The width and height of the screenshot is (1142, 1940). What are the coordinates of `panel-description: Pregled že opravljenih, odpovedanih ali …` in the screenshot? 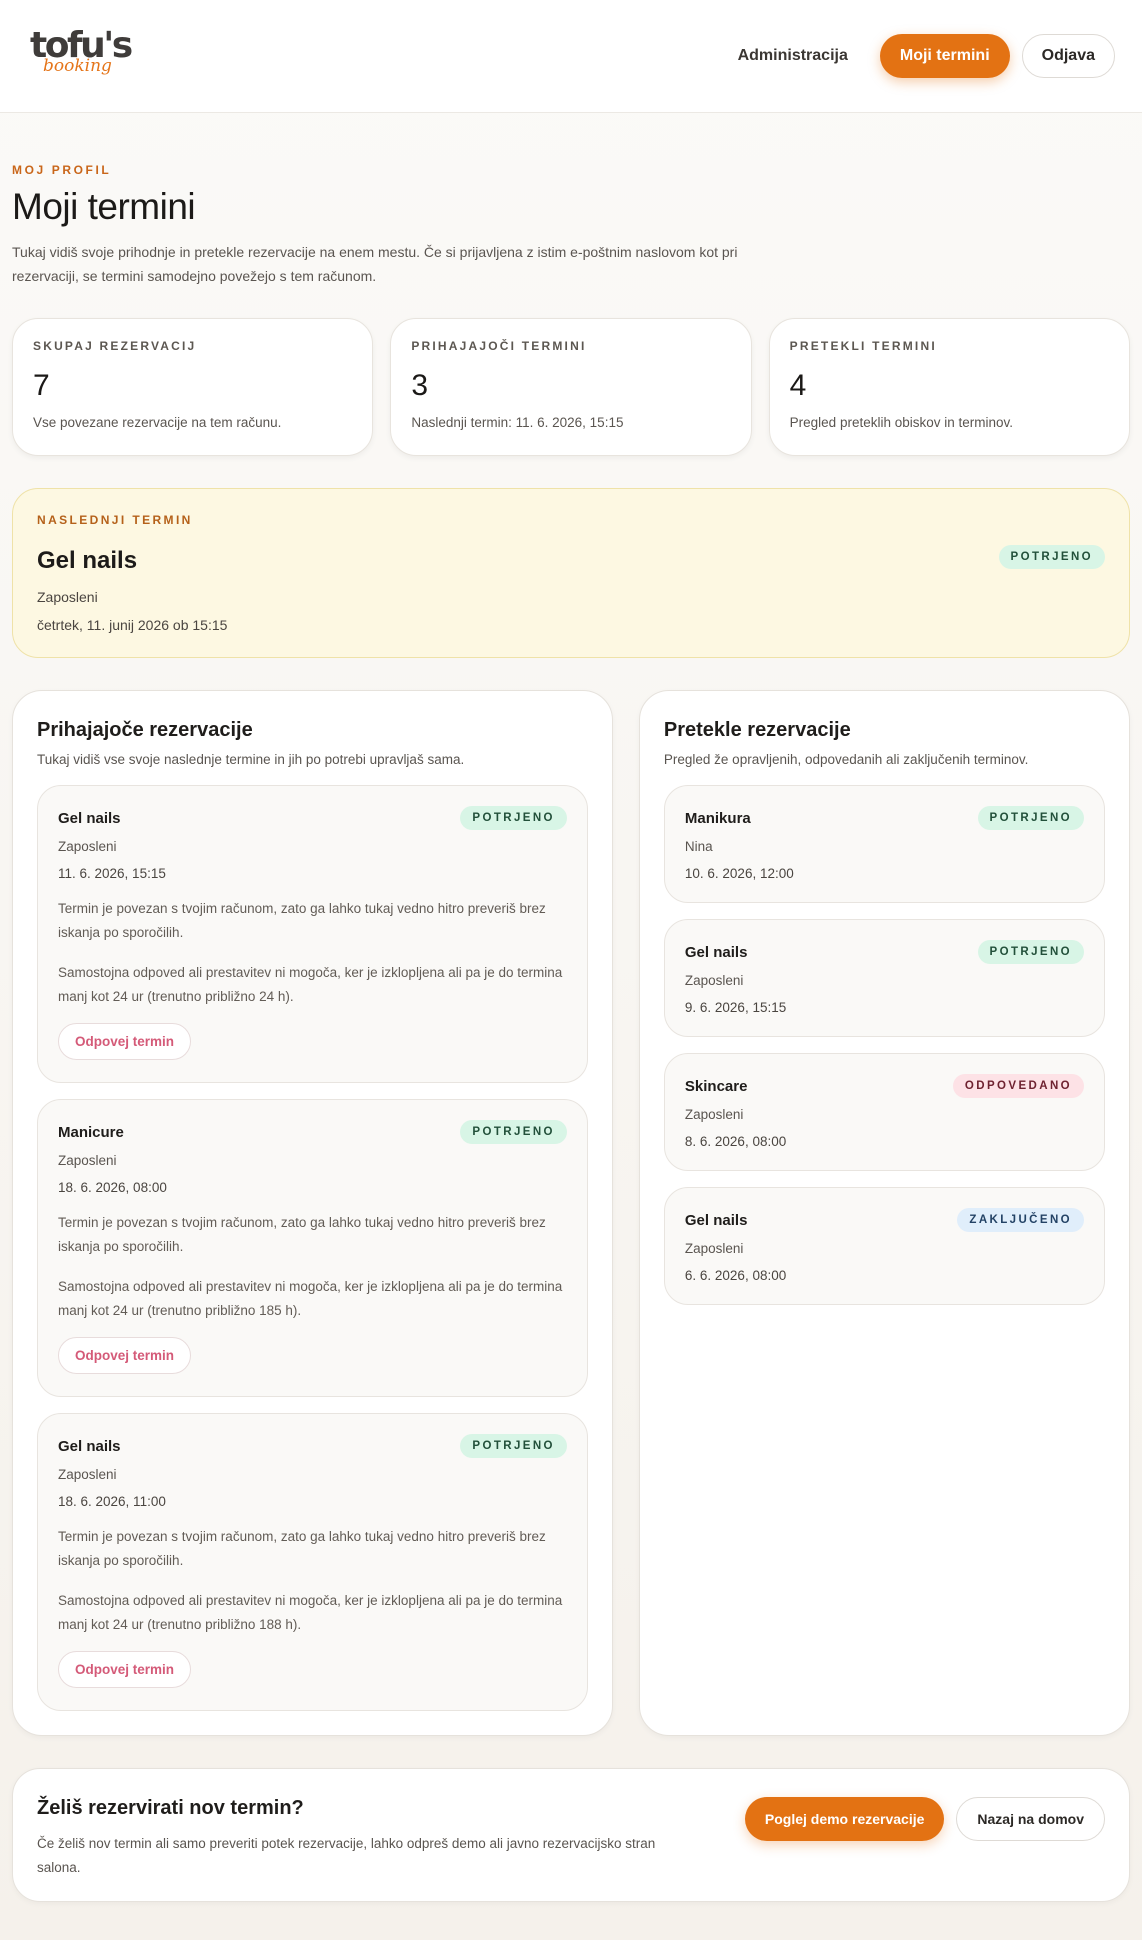 It's located at (846, 759).